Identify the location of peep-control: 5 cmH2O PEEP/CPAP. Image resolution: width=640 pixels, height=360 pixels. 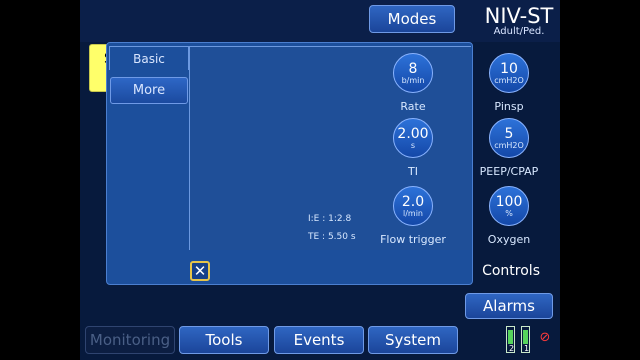
(509, 148).